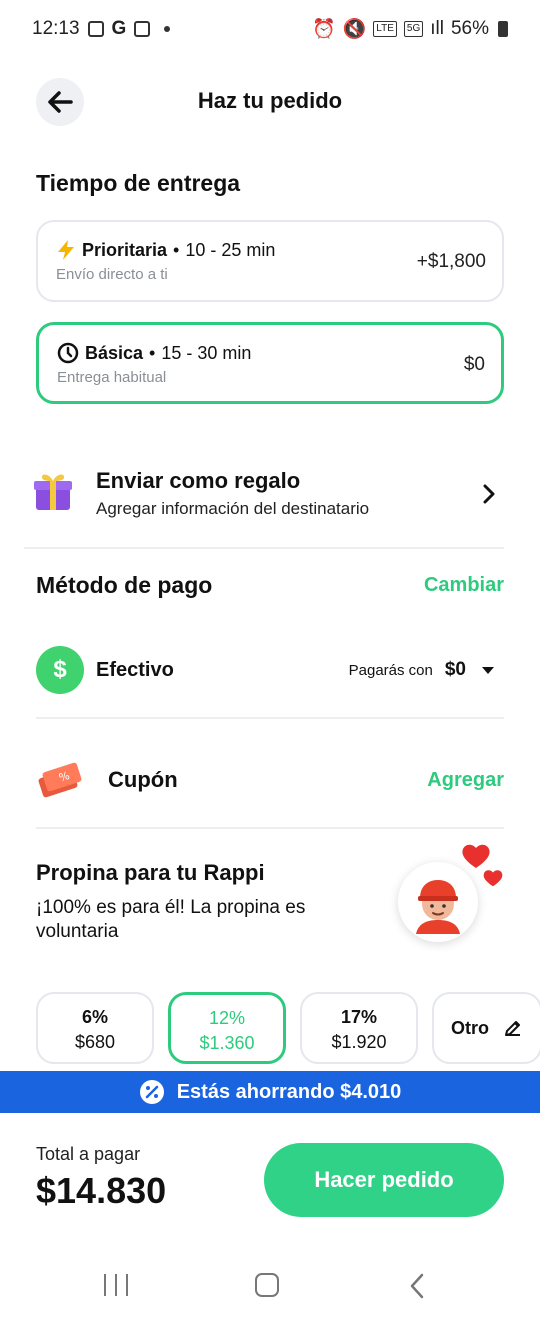 The width and height of the screenshot is (540, 1320). I want to click on pay-with-selector: Pagarás con $0, so click(421, 670).